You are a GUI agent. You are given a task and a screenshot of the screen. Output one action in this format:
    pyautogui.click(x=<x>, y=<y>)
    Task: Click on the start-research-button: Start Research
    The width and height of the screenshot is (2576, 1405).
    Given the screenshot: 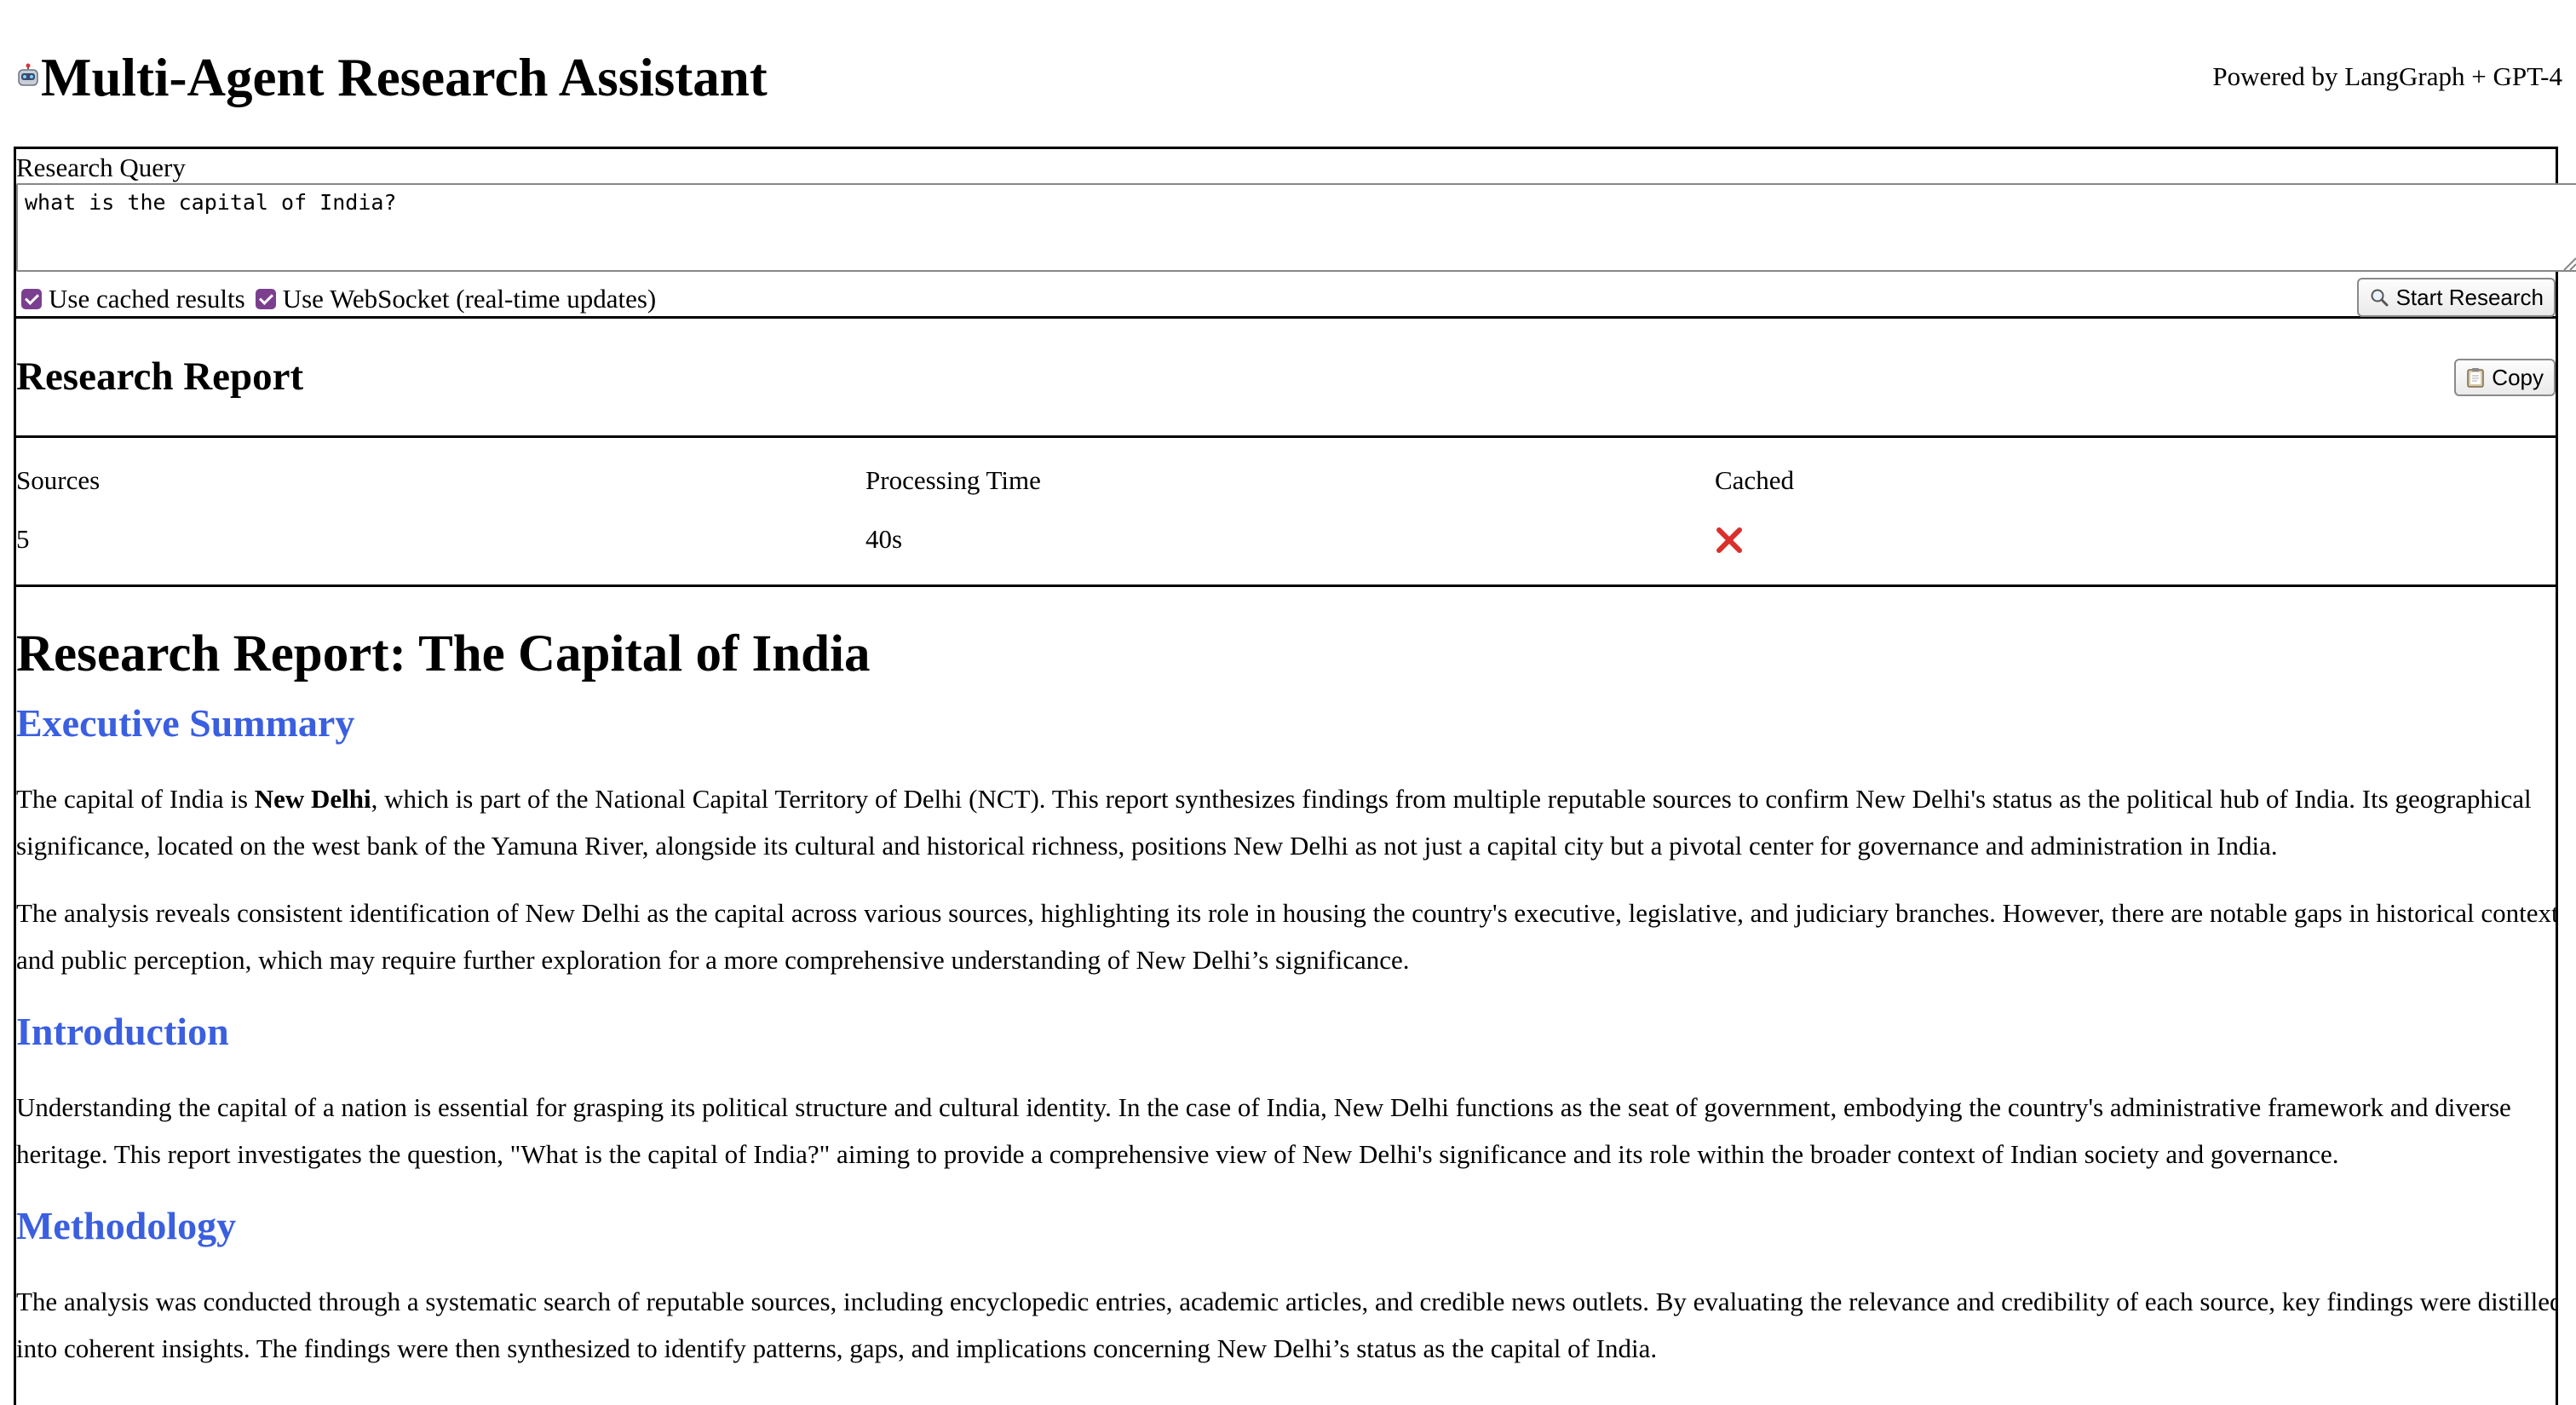 What is the action you would take?
    pyautogui.click(x=2456, y=297)
    